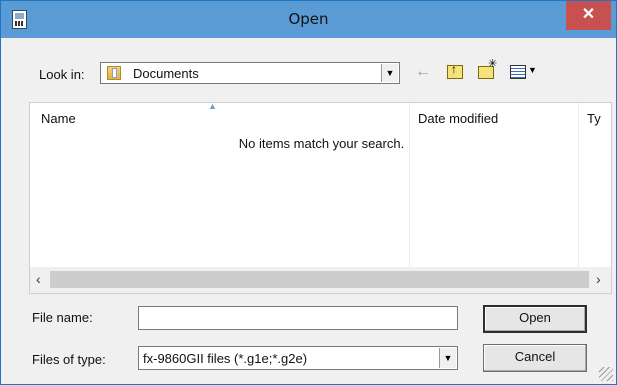  What do you see at coordinates (212, 106) in the screenshot?
I see `sort-ascending-icon: ▲` at bounding box center [212, 106].